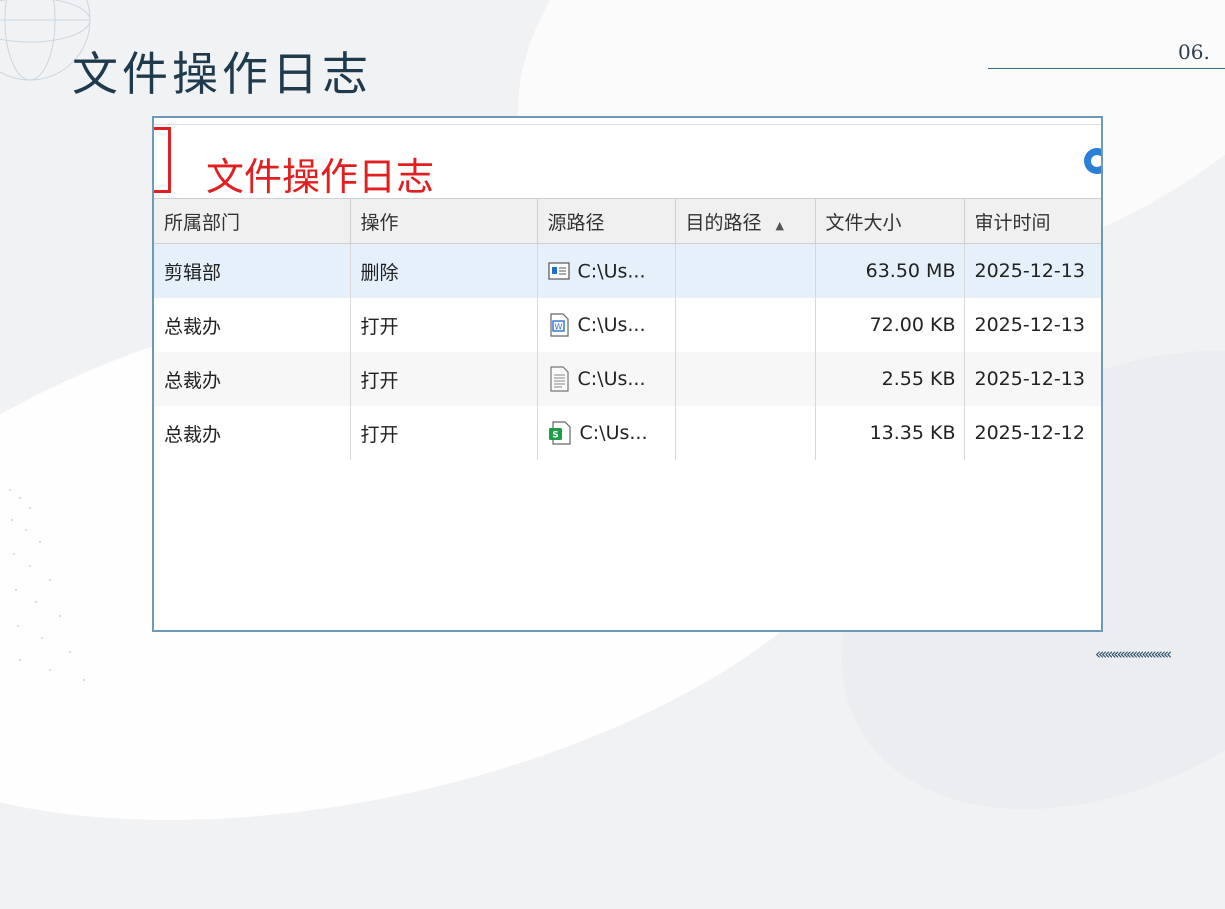  What do you see at coordinates (559, 379) in the screenshot?
I see `text-file-icon` at bounding box center [559, 379].